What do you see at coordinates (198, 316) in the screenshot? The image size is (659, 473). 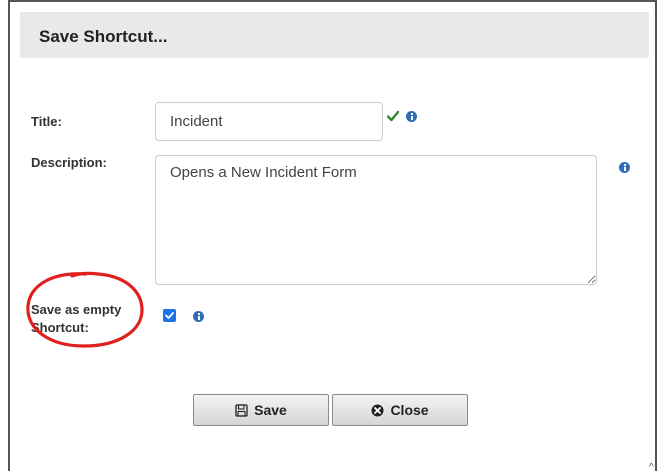 I see `empty-shortcut-info-icon` at bounding box center [198, 316].